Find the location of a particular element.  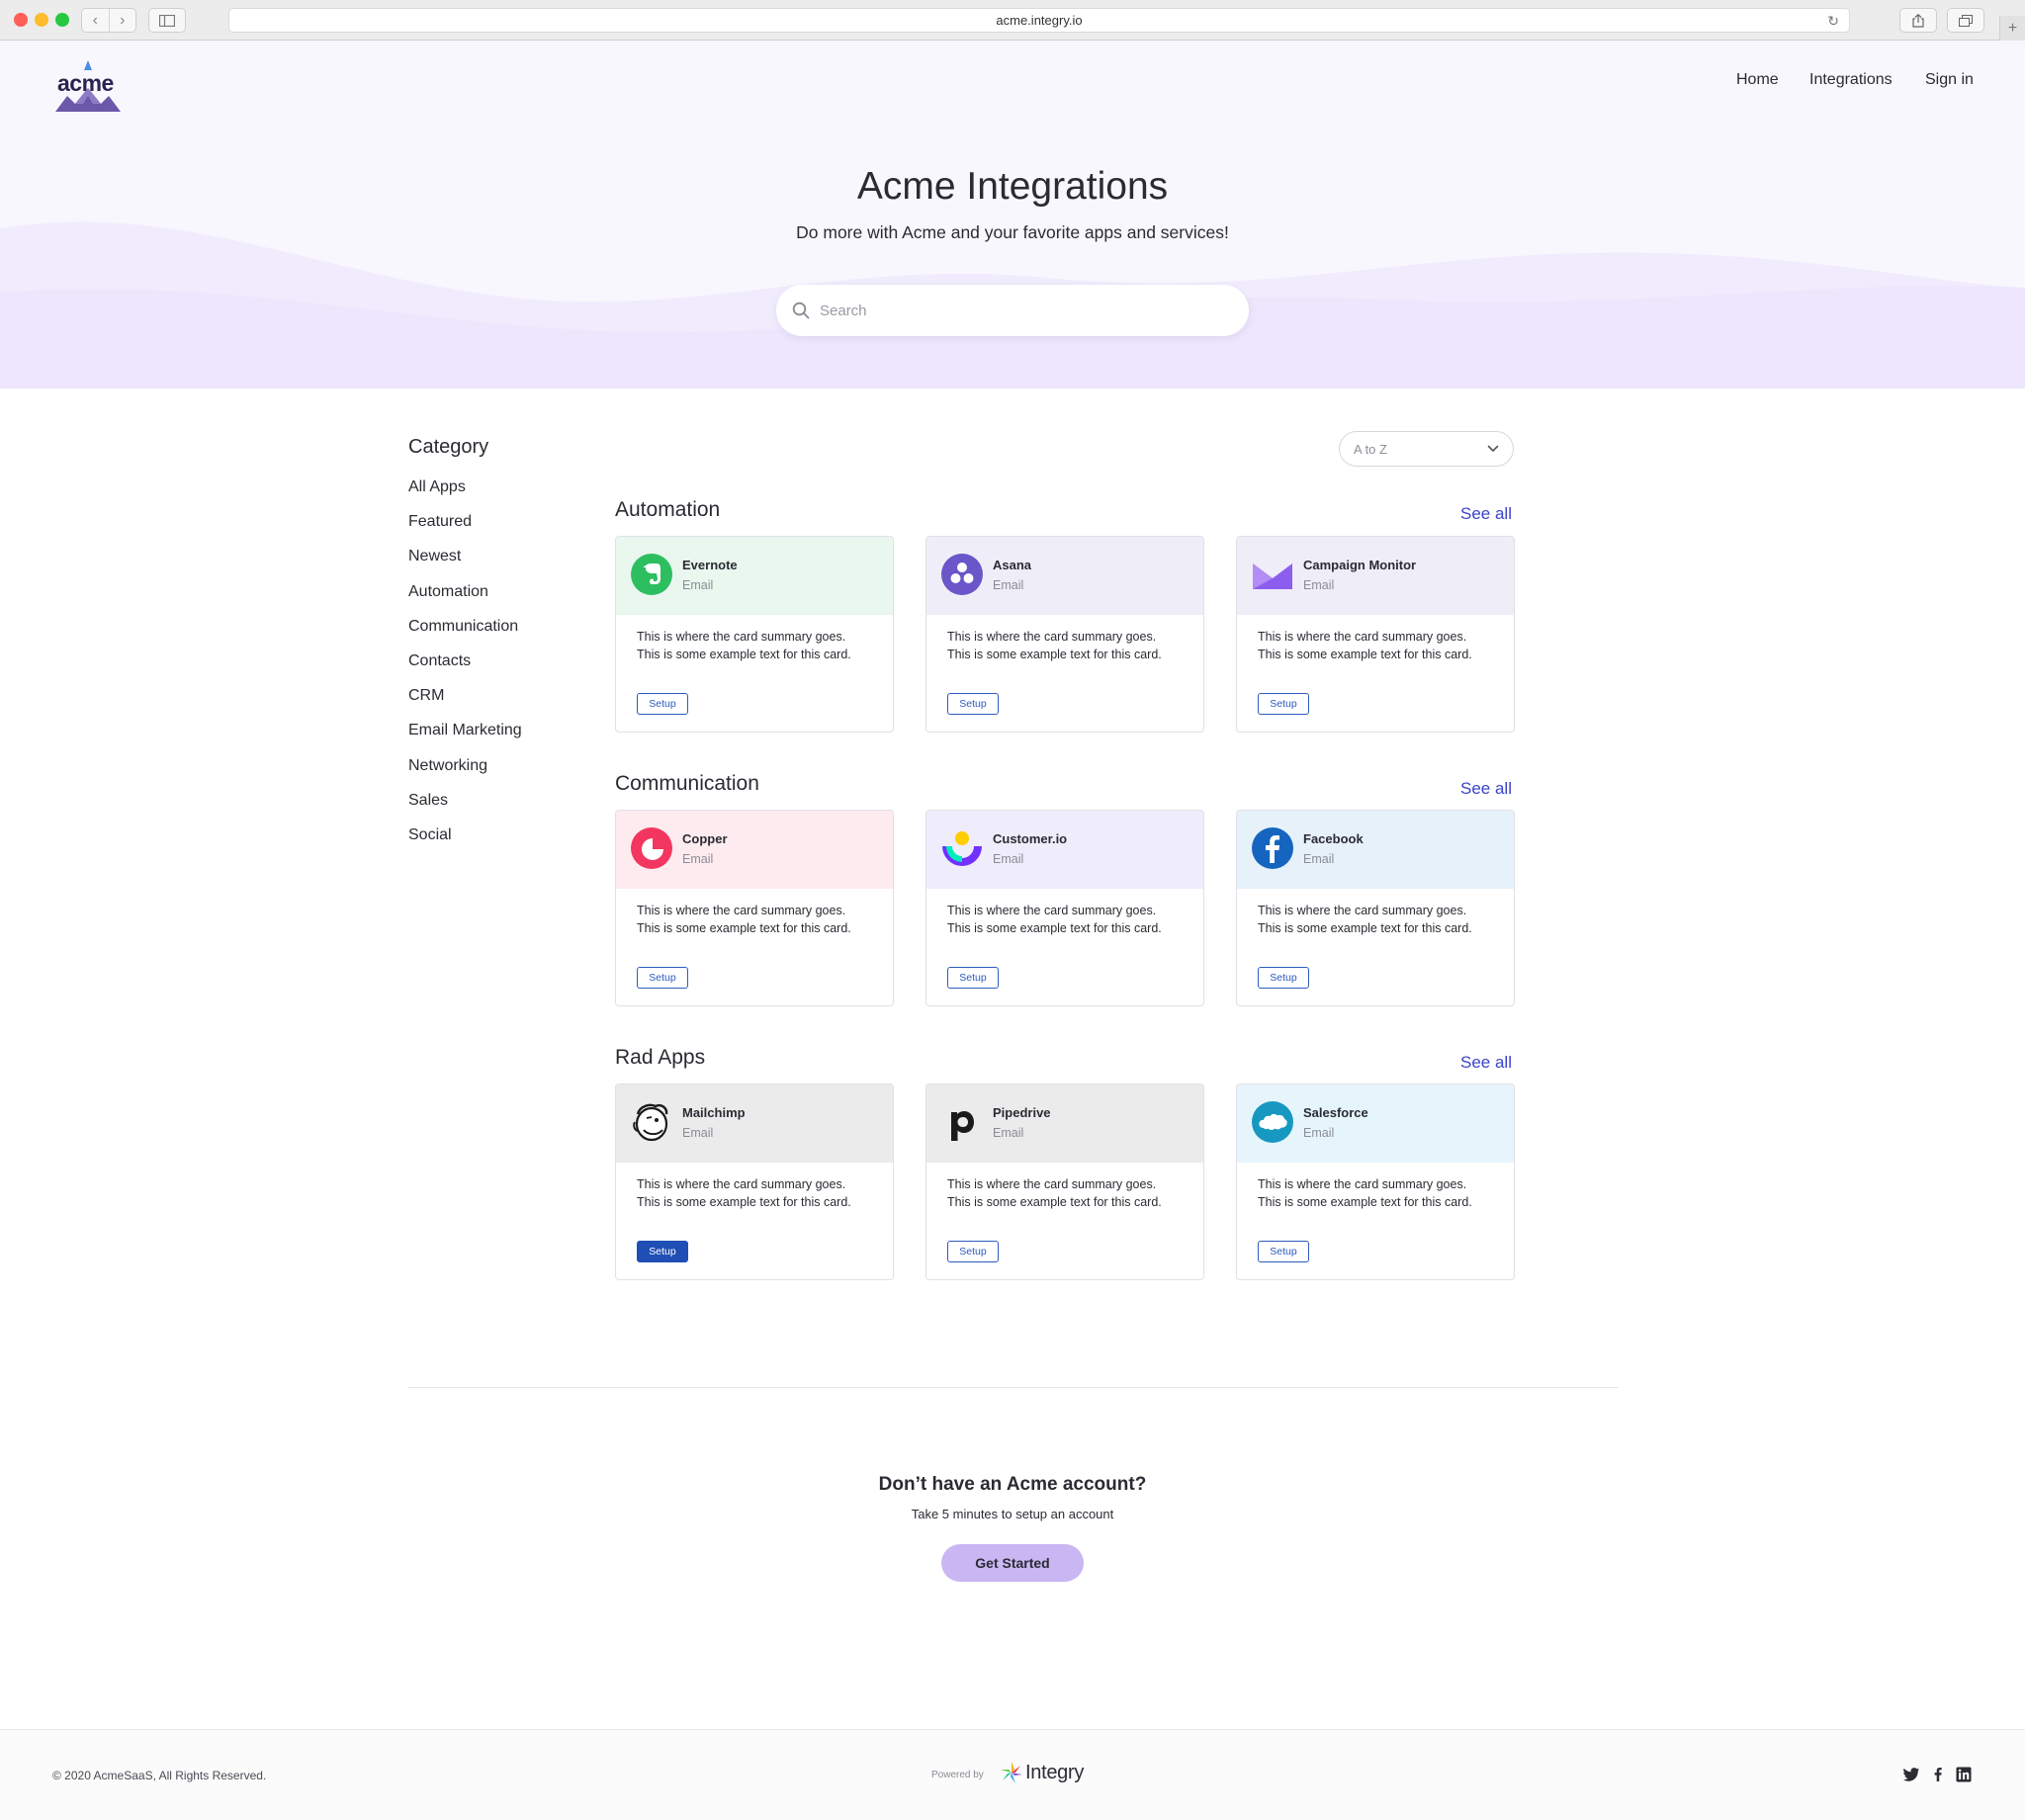

minimize-window-button is located at coordinates (42, 20).